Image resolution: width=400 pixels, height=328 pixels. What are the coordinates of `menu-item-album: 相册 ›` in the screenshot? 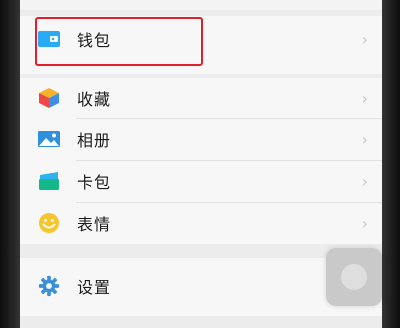 It's located at (201, 139).